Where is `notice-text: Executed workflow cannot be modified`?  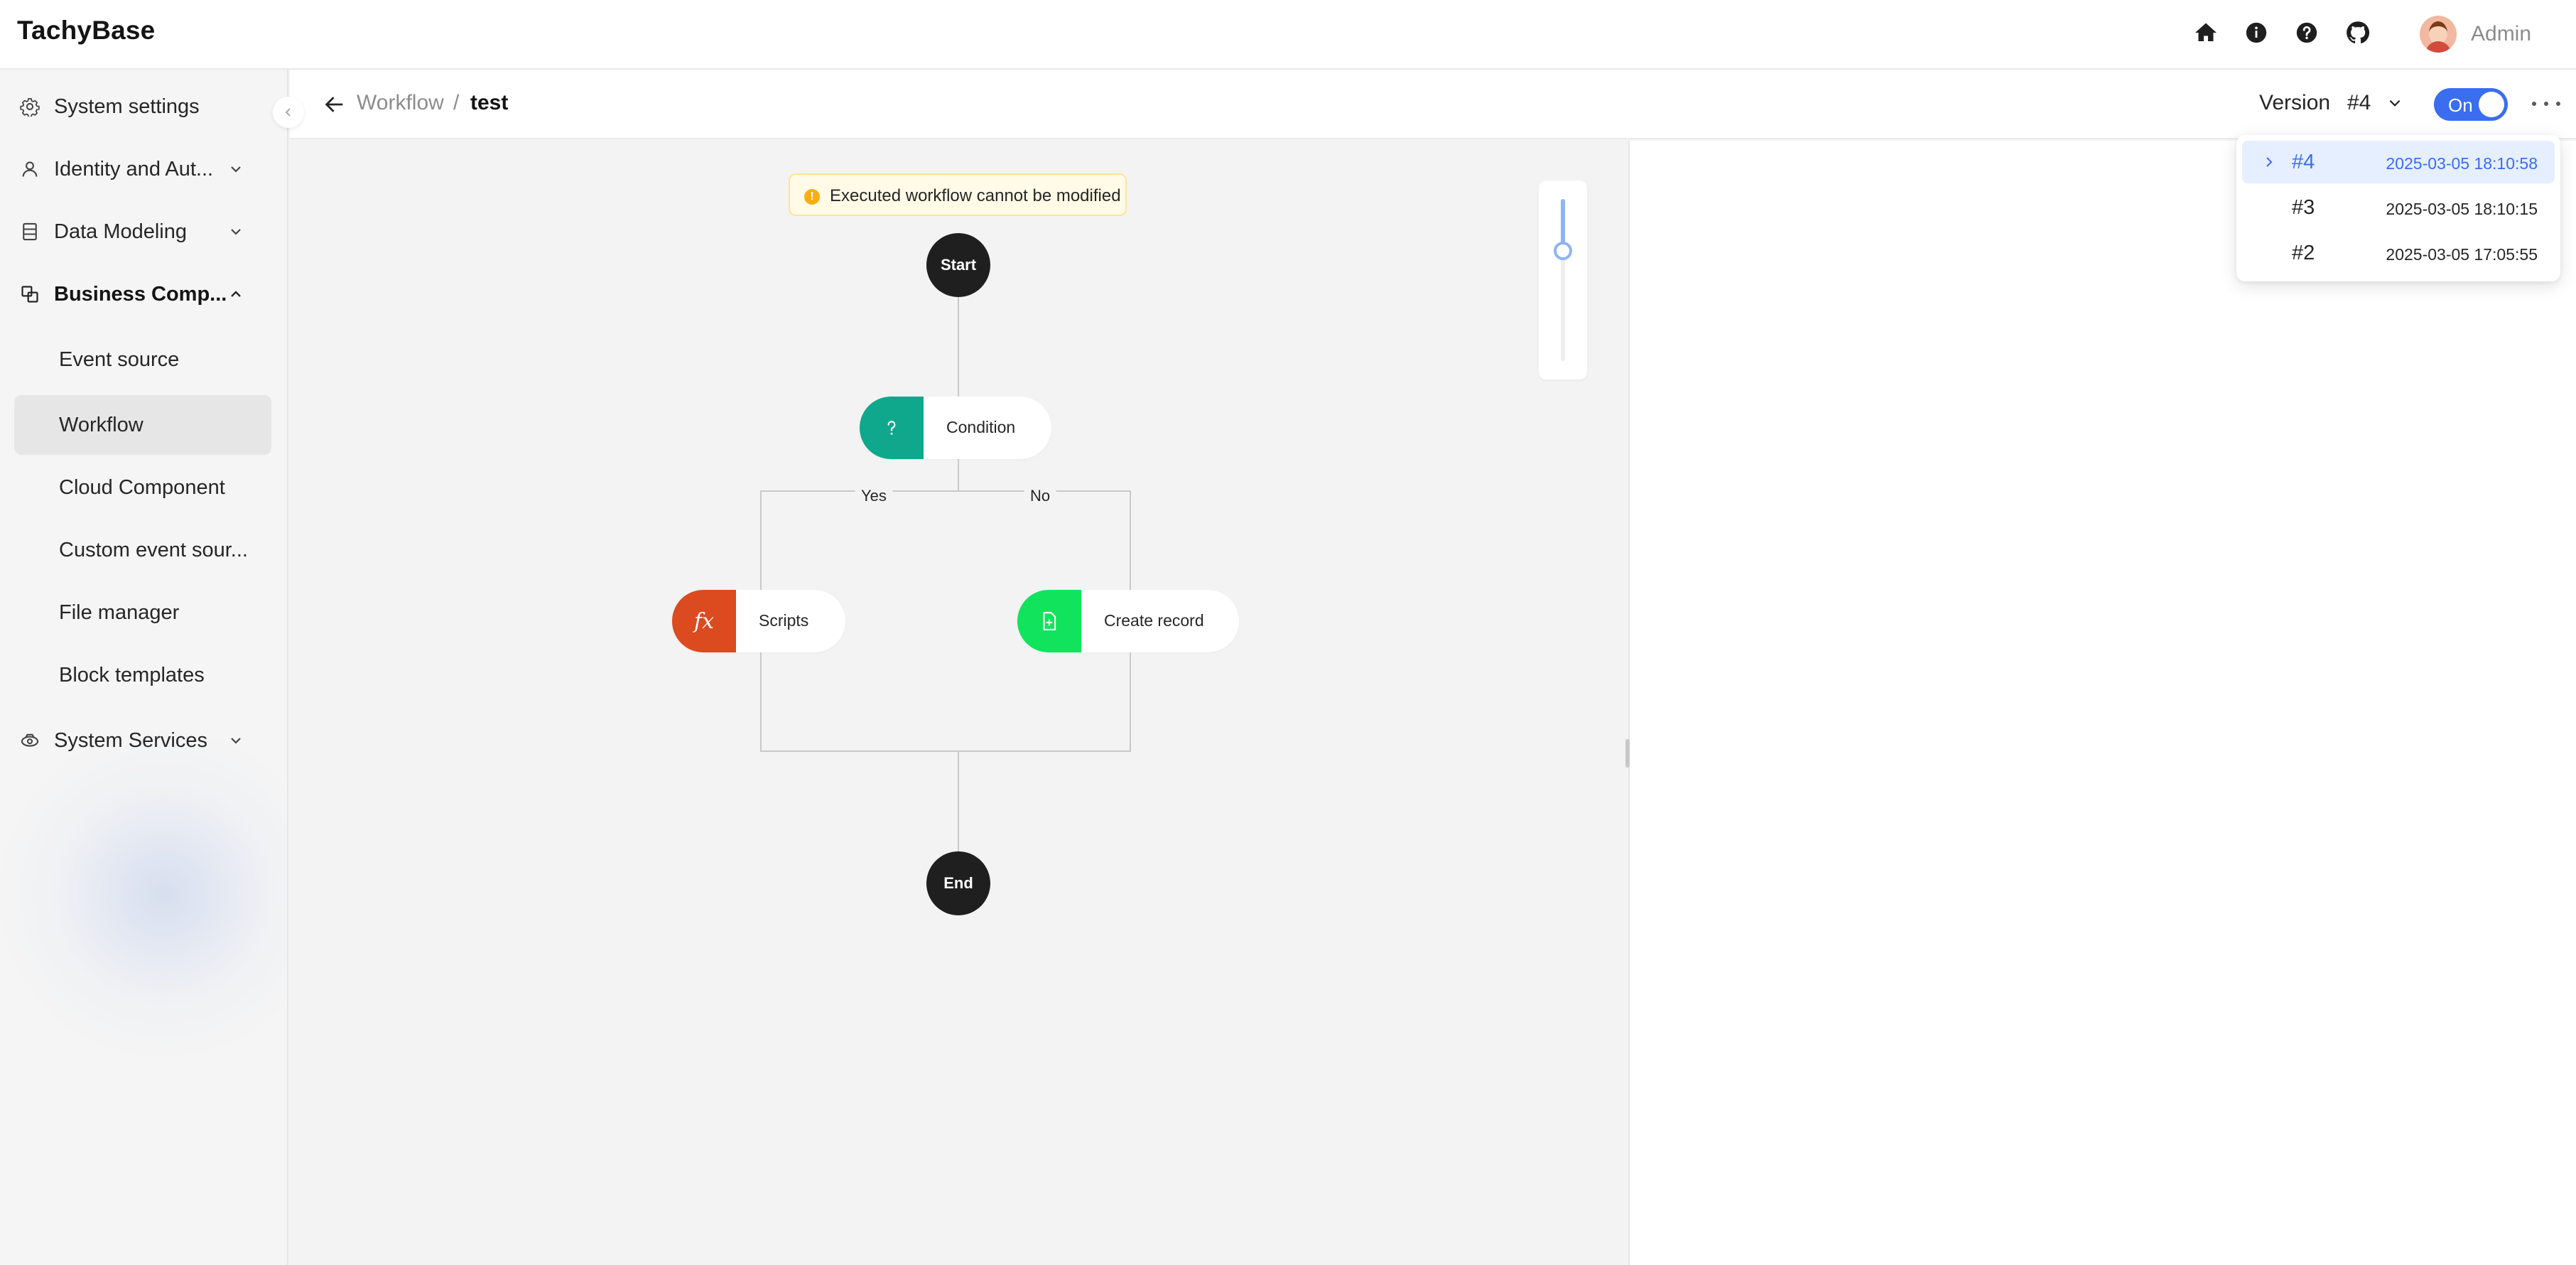 notice-text: Executed workflow cannot be modified is located at coordinates (975, 196).